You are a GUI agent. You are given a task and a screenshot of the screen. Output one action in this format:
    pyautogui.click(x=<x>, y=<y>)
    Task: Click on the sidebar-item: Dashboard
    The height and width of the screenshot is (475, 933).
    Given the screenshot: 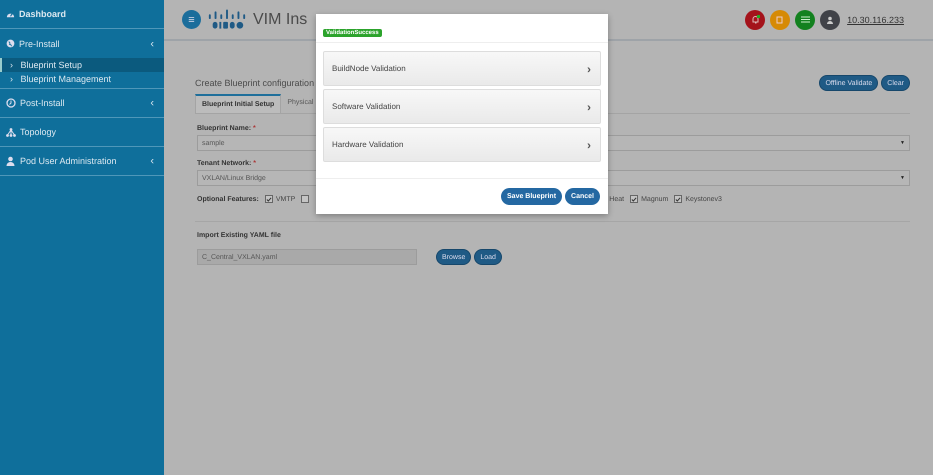 What is the action you would take?
    pyautogui.click(x=82, y=14)
    